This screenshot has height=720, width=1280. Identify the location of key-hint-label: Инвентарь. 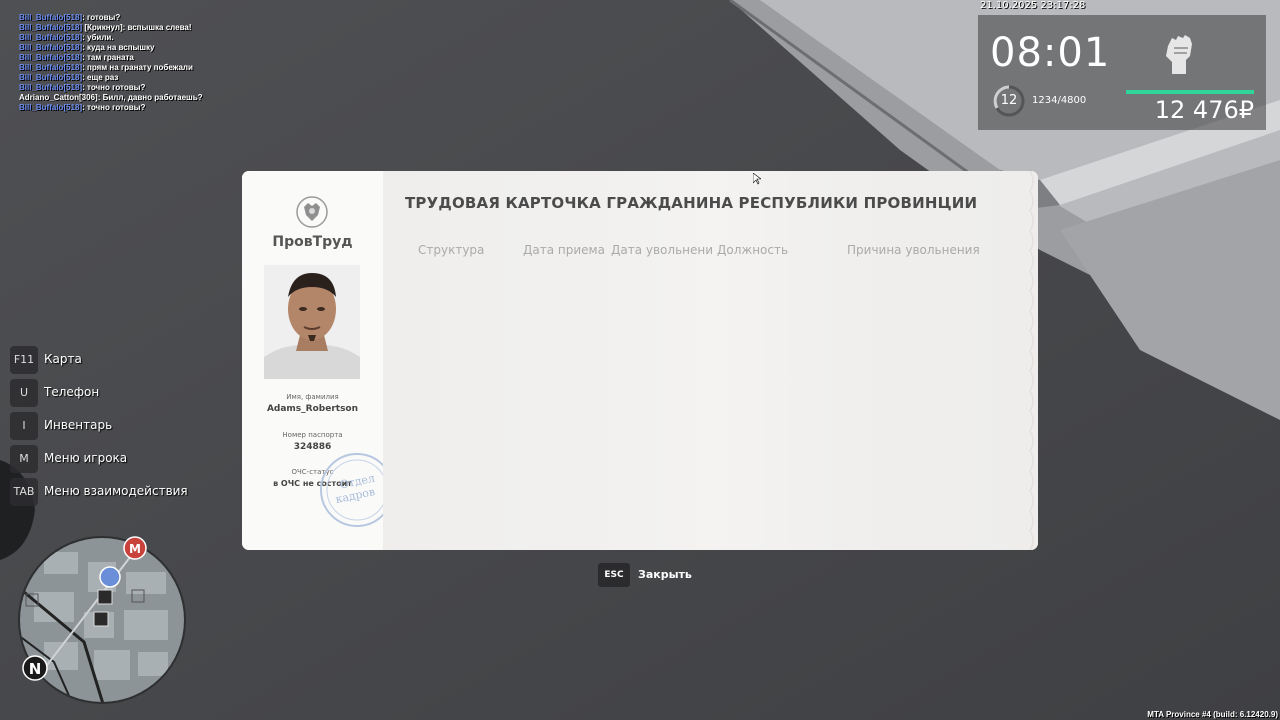
(78, 425).